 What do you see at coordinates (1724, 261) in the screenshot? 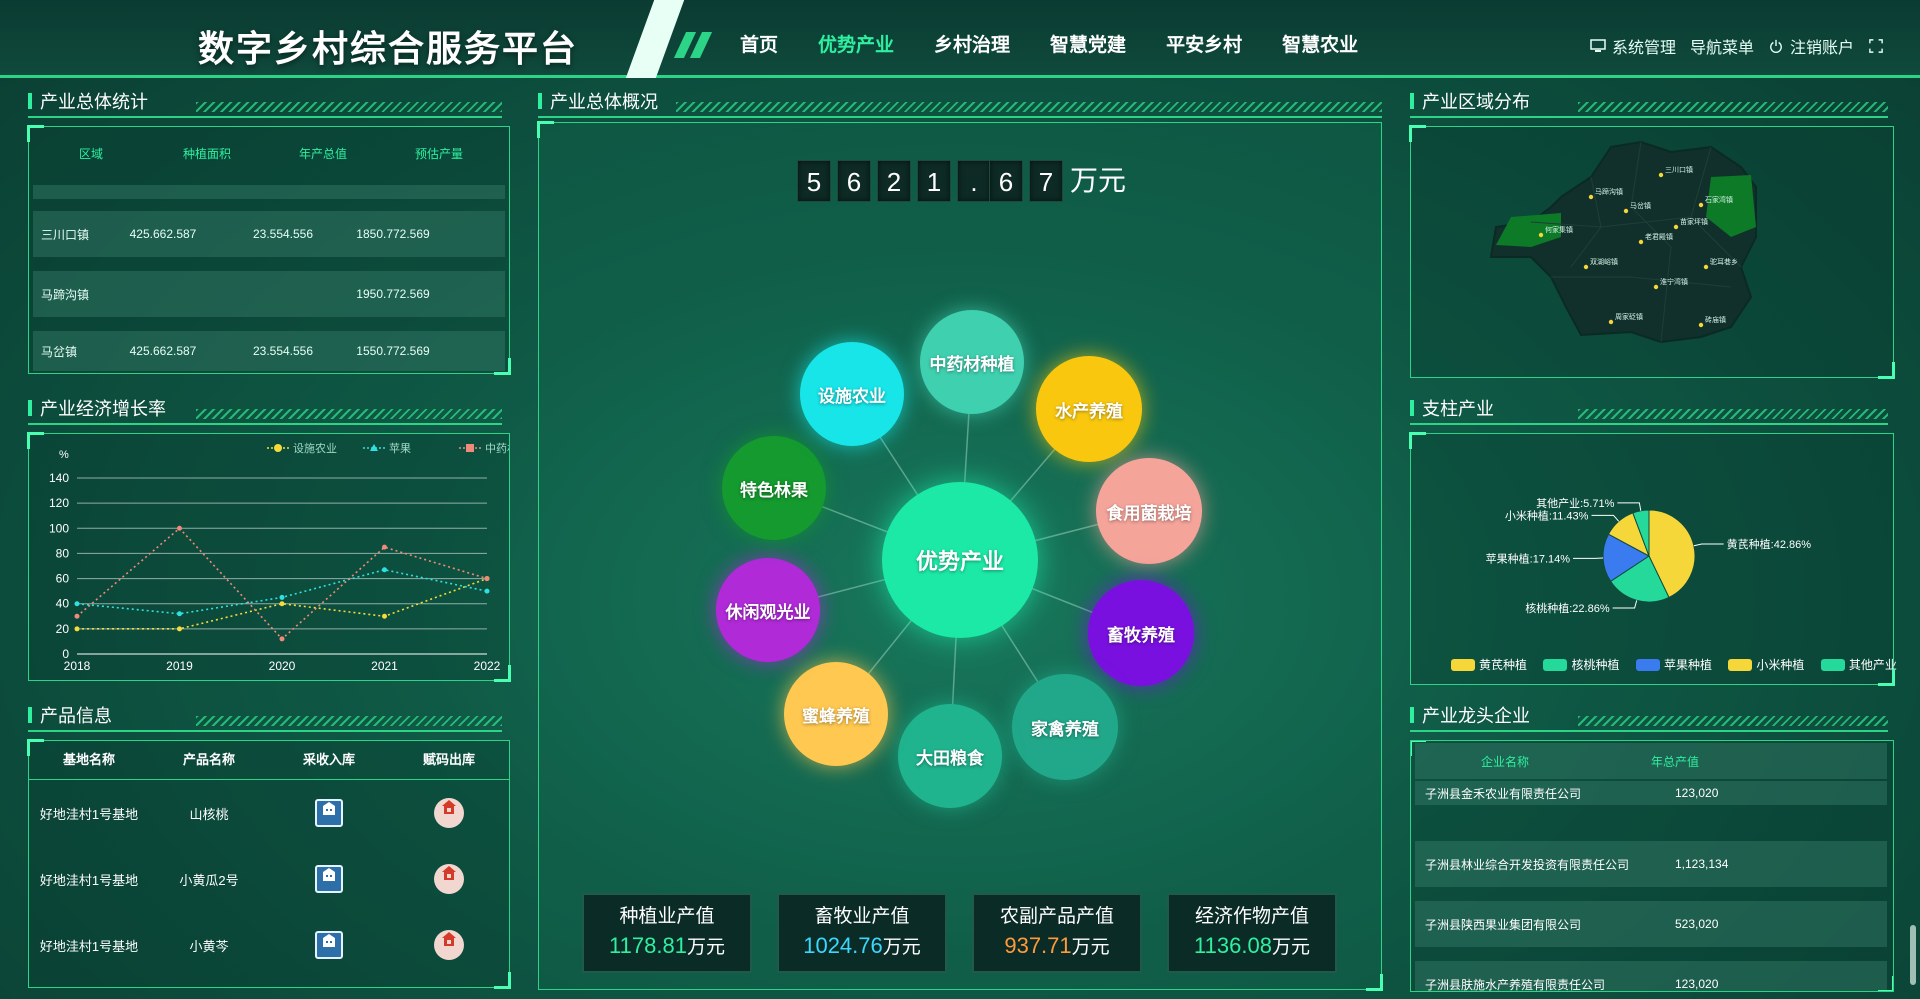
I see `map-label: 驼耳巷乡` at bounding box center [1724, 261].